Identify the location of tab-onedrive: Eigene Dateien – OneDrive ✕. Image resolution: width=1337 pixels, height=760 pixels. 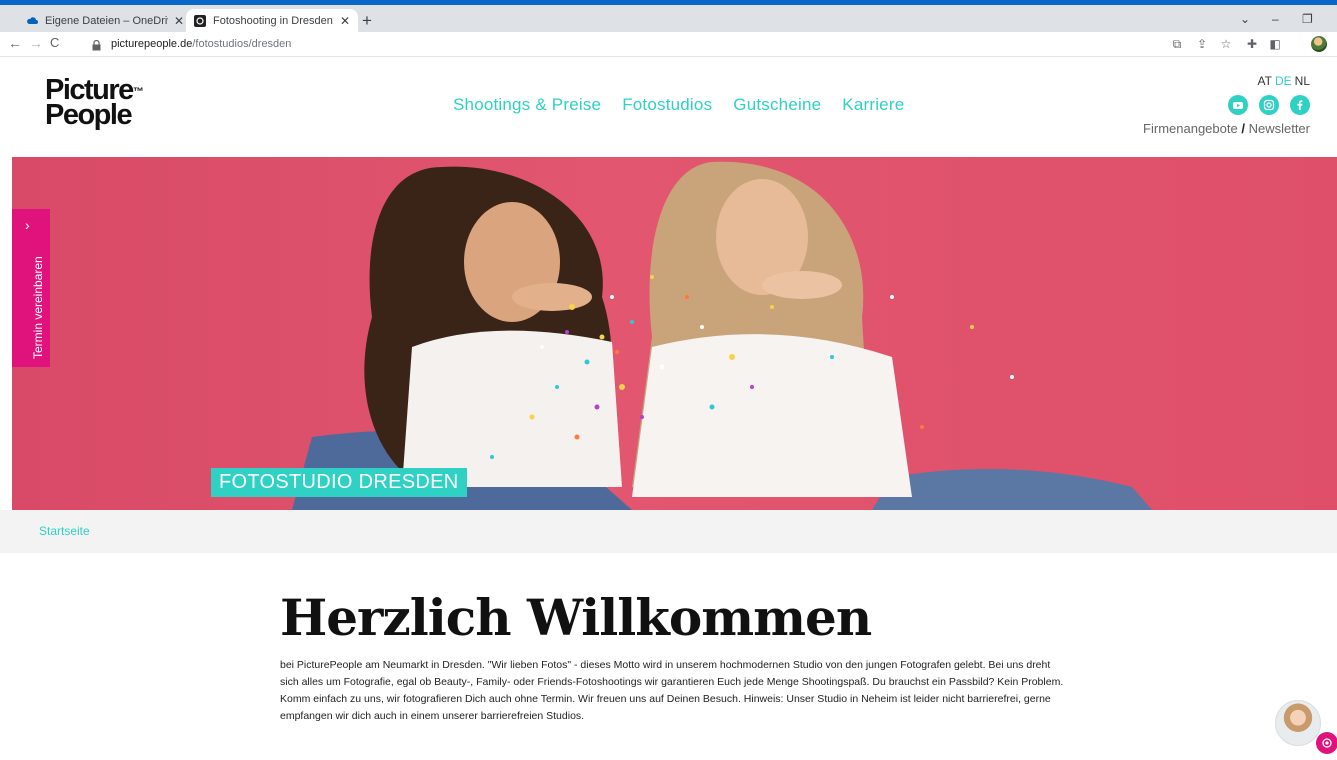
(105, 20).